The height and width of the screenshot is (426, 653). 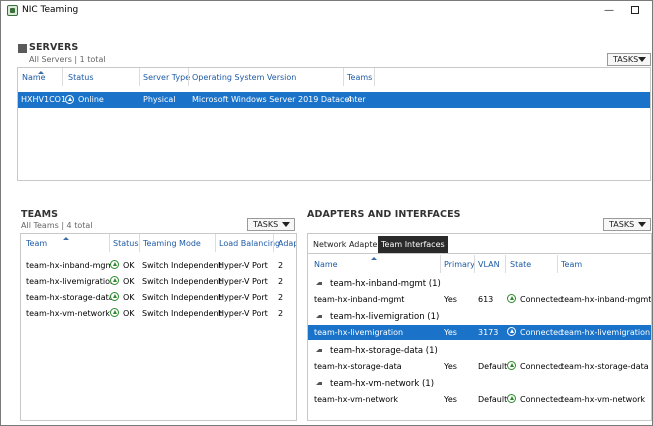 I want to click on interface-name: team-hx-inband-mgmt, so click(x=359, y=299).